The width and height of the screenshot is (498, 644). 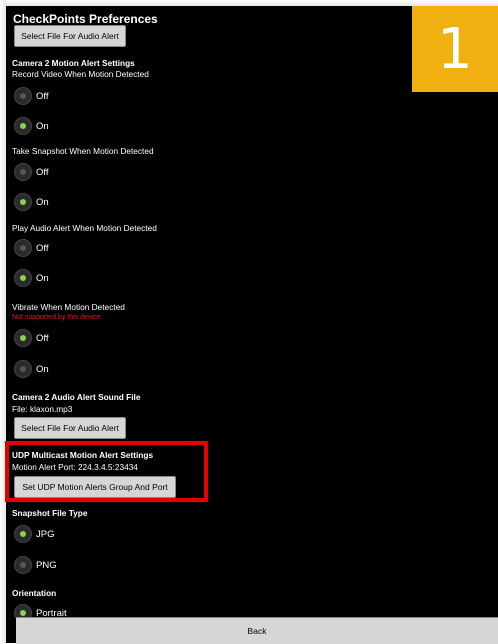 I want to click on vibrate-off-label: Off, so click(x=42, y=338).